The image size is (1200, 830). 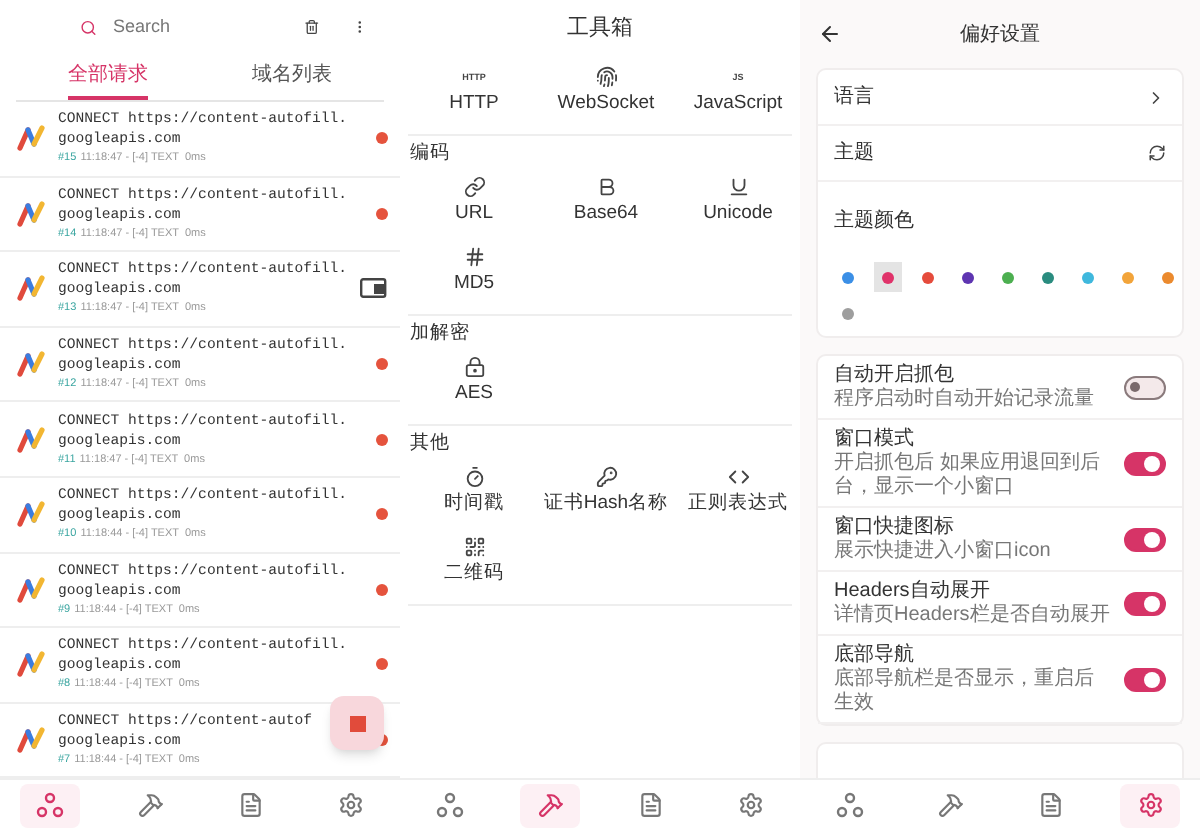 What do you see at coordinates (968, 476) in the screenshot?
I see `setting-description: 开启抓包后 如果应用退回到后台，显示一个小窗口` at bounding box center [968, 476].